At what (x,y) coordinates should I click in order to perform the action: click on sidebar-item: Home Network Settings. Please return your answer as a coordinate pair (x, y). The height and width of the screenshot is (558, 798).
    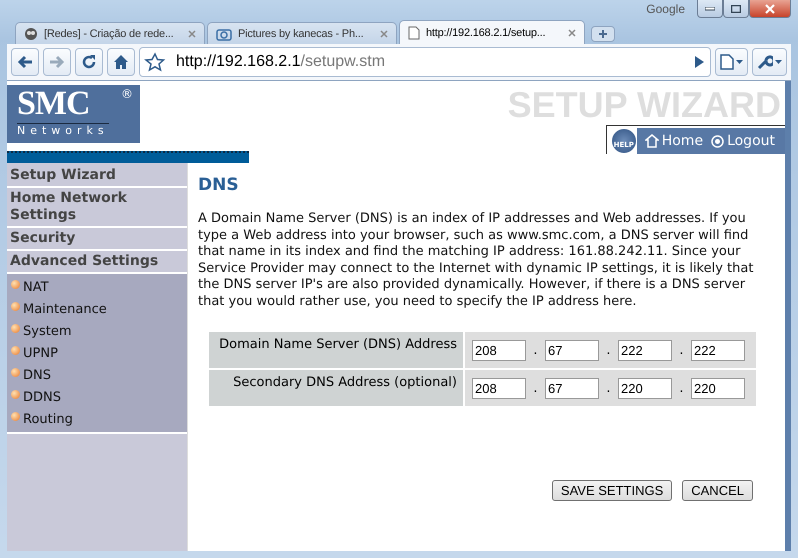
    Looking at the image, I should click on (97, 208).